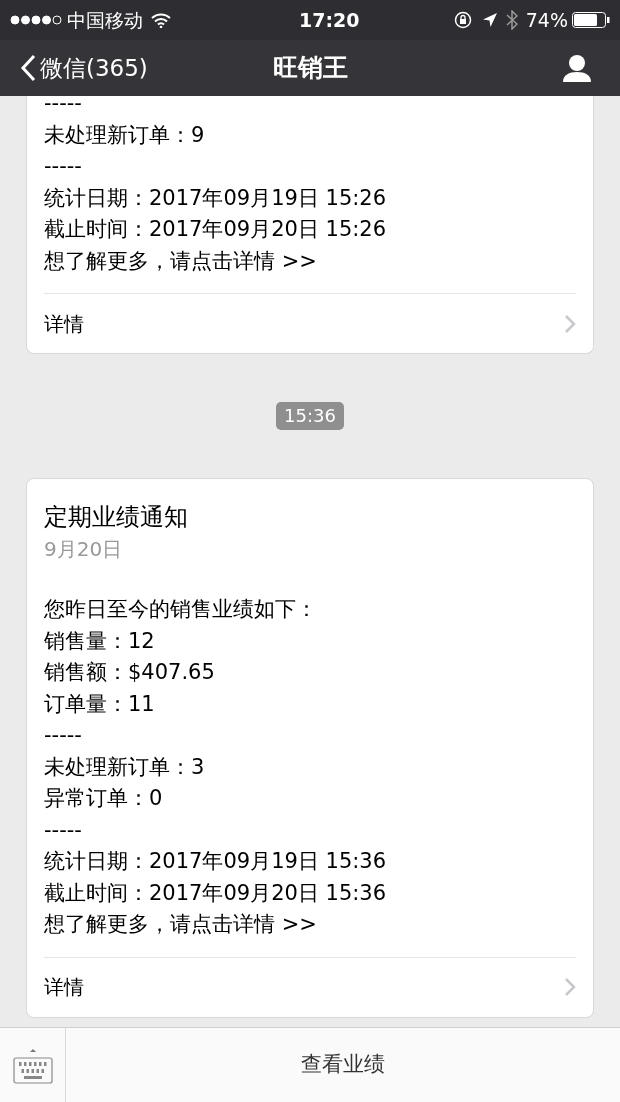 The image size is (620, 1102). What do you see at coordinates (100, 704) in the screenshot?
I see `message-line: 订单量：11` at bounding box center [100, 704].